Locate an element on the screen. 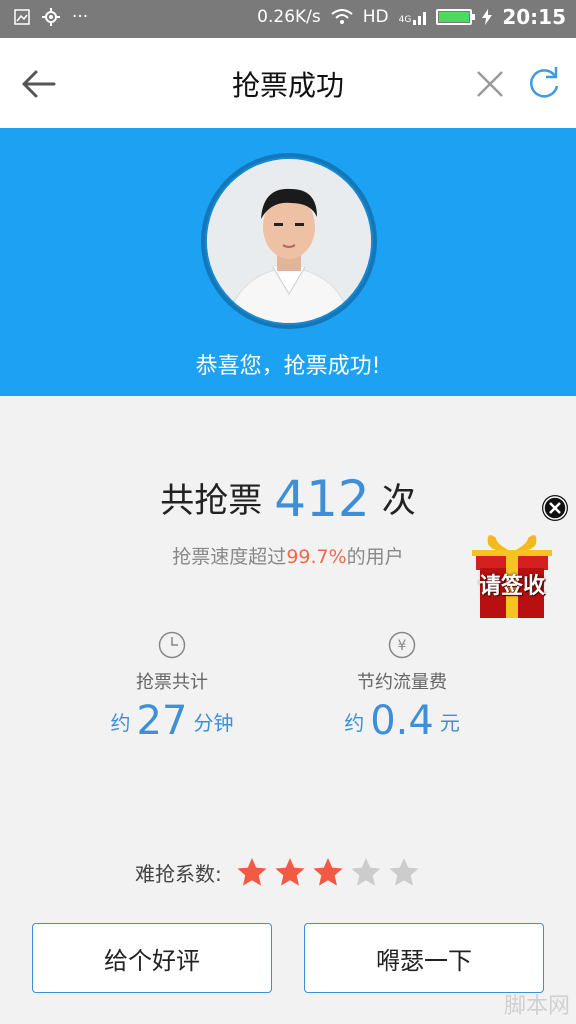  clock-time: 20:15 is located at coordinates (534, 17).